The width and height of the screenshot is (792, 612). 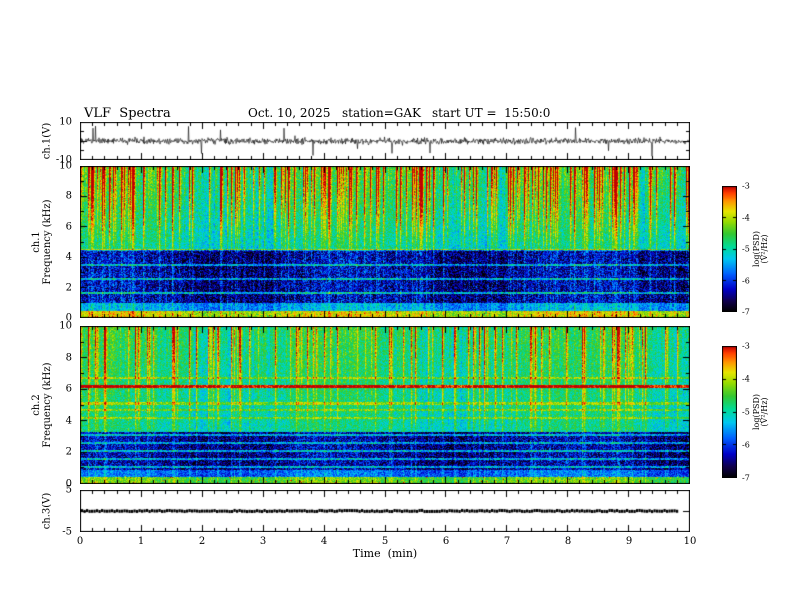 What do you see at coordinates (141, 541) in the screenshot?
I see `x-tick-label: 1` at bounding box center [141, 541].